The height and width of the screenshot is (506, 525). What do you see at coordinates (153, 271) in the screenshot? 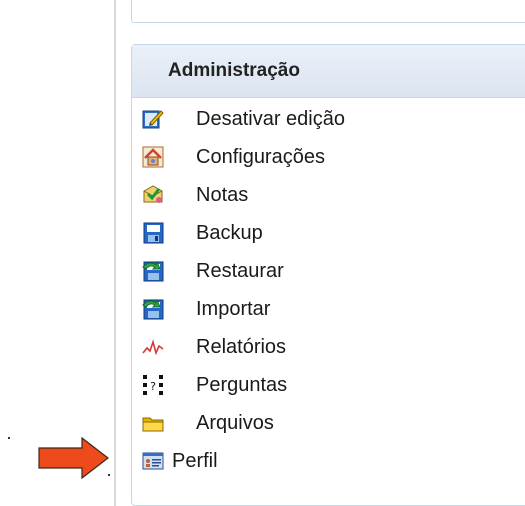
I see `restore-icon` at bounding box center [153, 271].